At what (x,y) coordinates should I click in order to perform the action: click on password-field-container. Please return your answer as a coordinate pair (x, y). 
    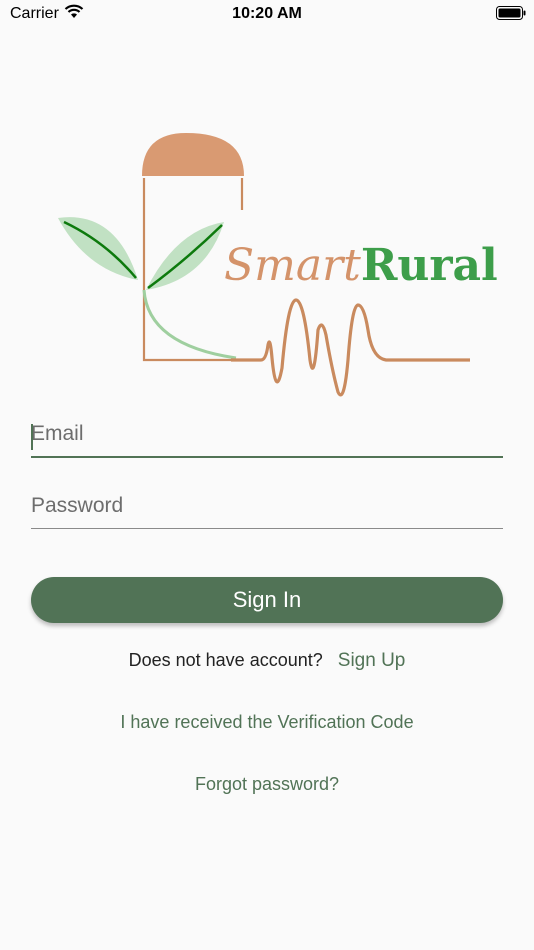
    Looking at the image, I should click on (267, 509).